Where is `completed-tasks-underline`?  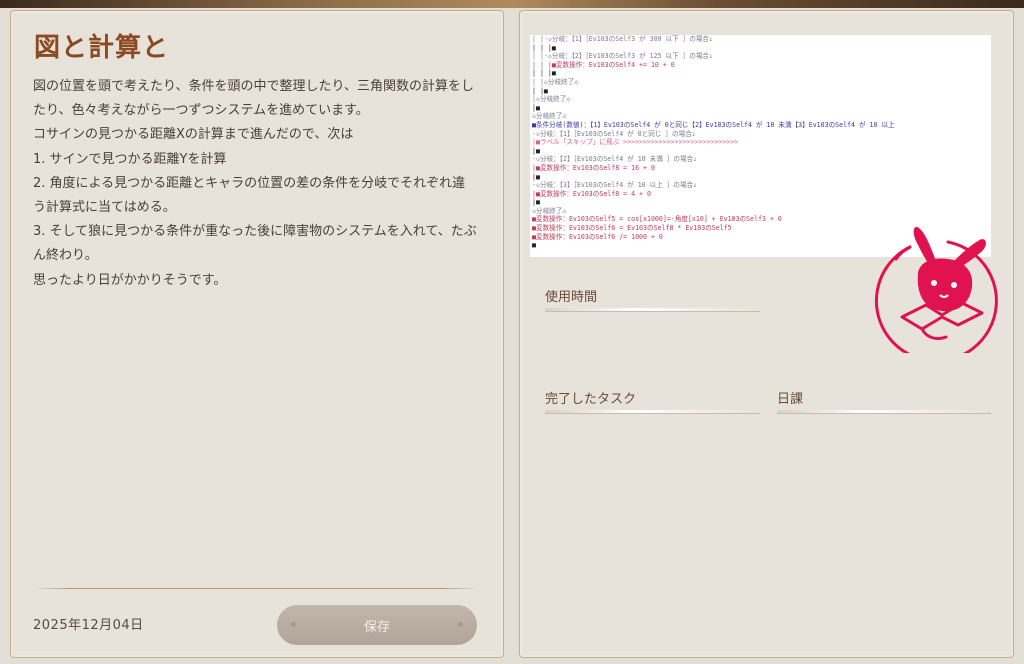 completed-tasks-underline is located at coordinates (652, 412).